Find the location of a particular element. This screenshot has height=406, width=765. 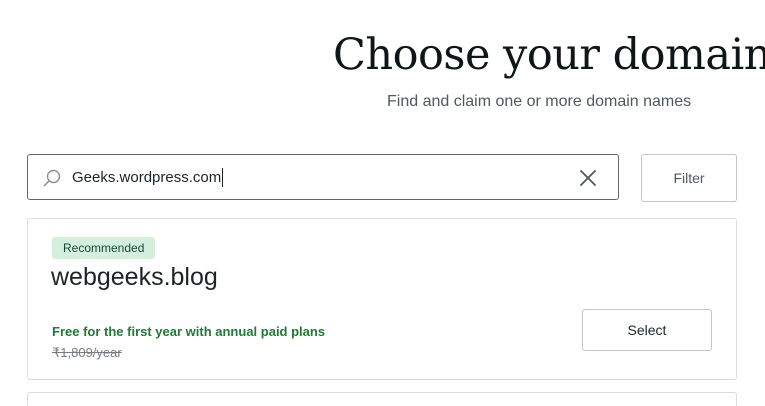

search-box is located at coordinates (323, 177).